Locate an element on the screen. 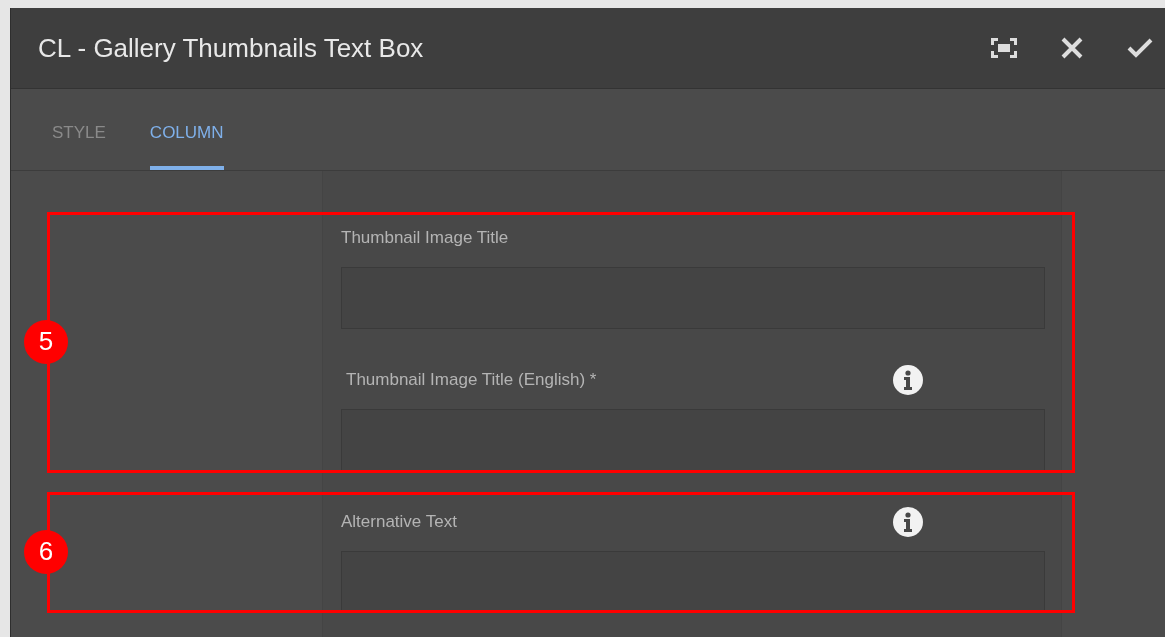 This screenshot has height=637, width=1165. fullscreen-icon is located at coordinates (1004, 48).